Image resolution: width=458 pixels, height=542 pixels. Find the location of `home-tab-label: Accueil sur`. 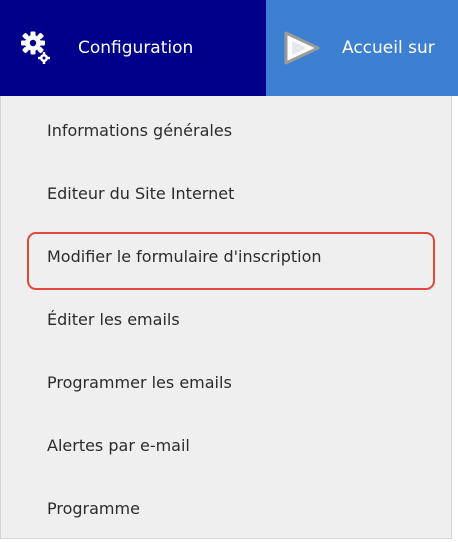

home-tab-label: Accueil sur is located at coordinates (388, 48).